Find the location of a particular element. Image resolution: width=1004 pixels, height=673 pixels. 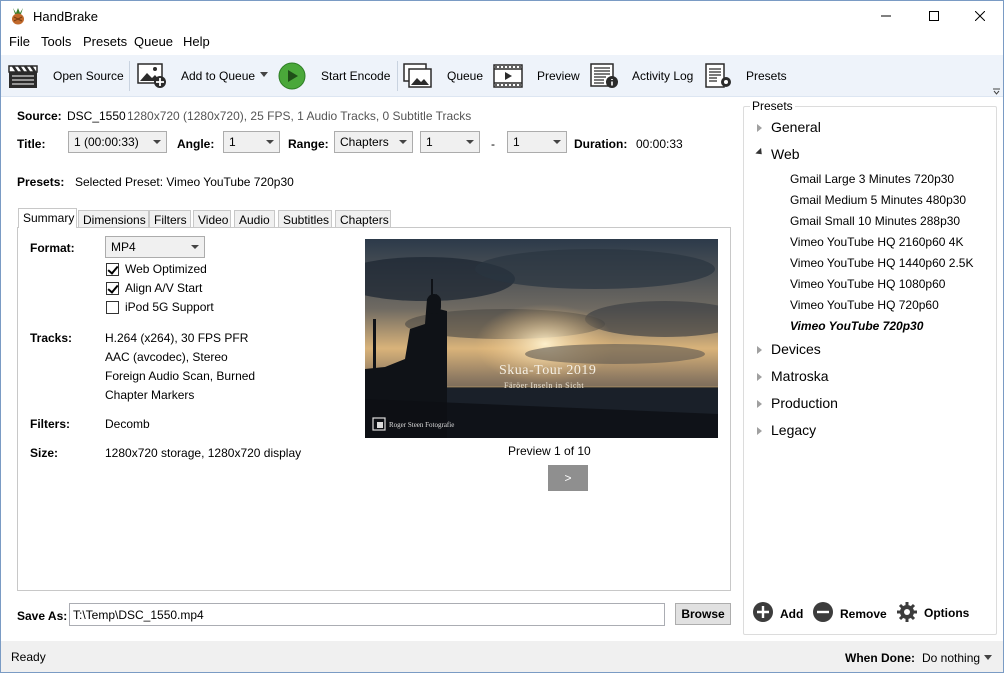

start-encode-label: Start Encode is located at coordinates (356, 76).